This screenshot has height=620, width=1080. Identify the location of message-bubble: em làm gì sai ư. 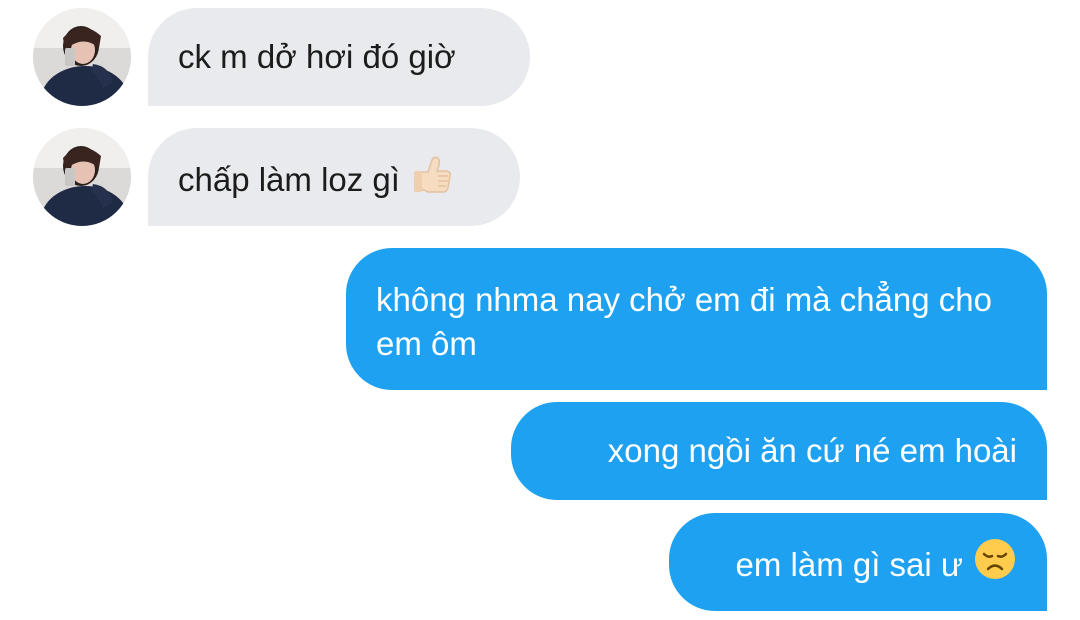
(858, 562).